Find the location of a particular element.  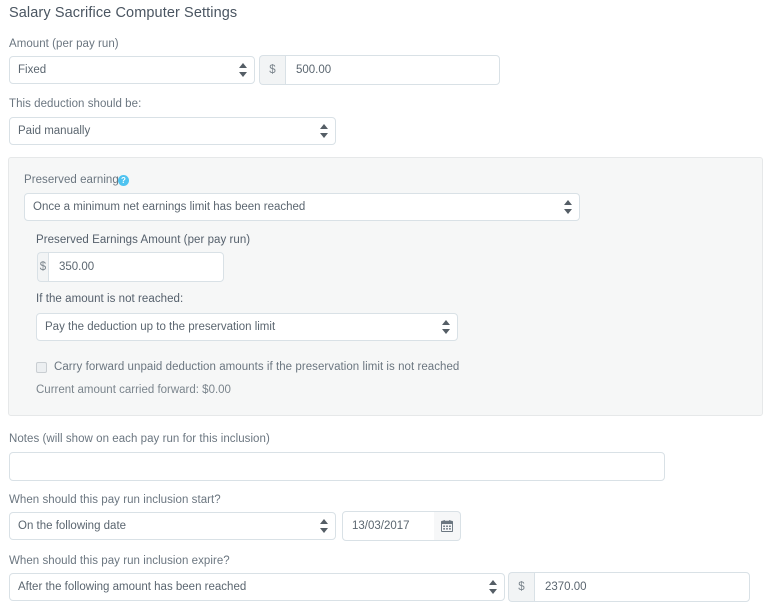

amount-type-select: Fixed is located at coordinates (132, 70).